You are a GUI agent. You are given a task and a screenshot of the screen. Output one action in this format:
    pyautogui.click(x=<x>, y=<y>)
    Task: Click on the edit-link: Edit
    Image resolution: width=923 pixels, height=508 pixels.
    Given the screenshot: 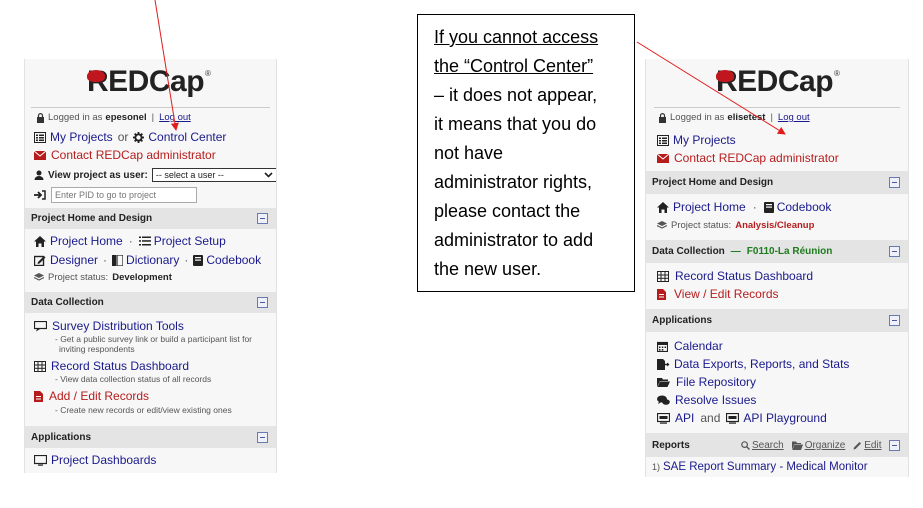 What is the action you would take?
    pyautogui.click(x=872, y=445)
    